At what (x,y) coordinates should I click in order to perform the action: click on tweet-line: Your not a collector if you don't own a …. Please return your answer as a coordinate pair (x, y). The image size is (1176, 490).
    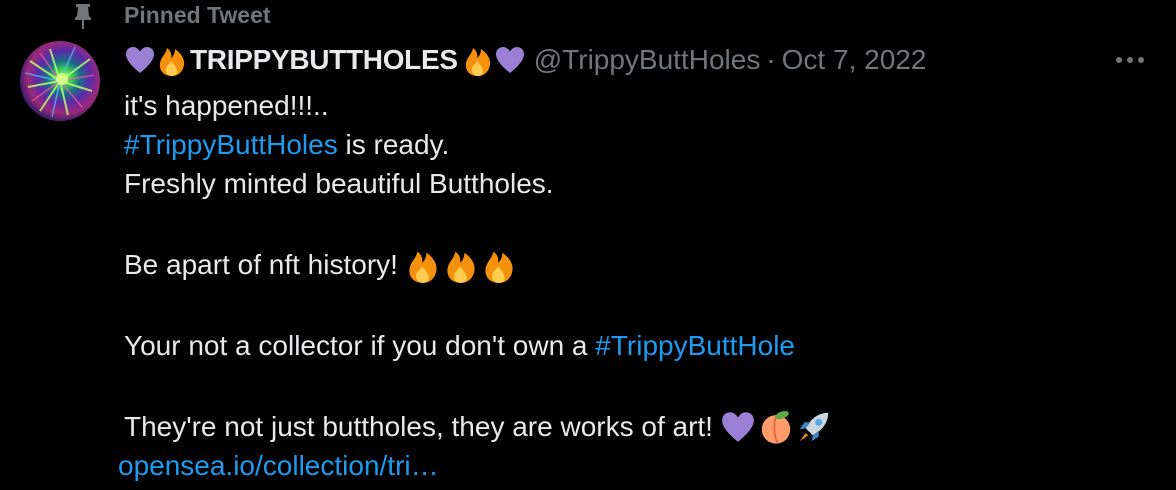
    Looking at the image, I should click on (634, 345).